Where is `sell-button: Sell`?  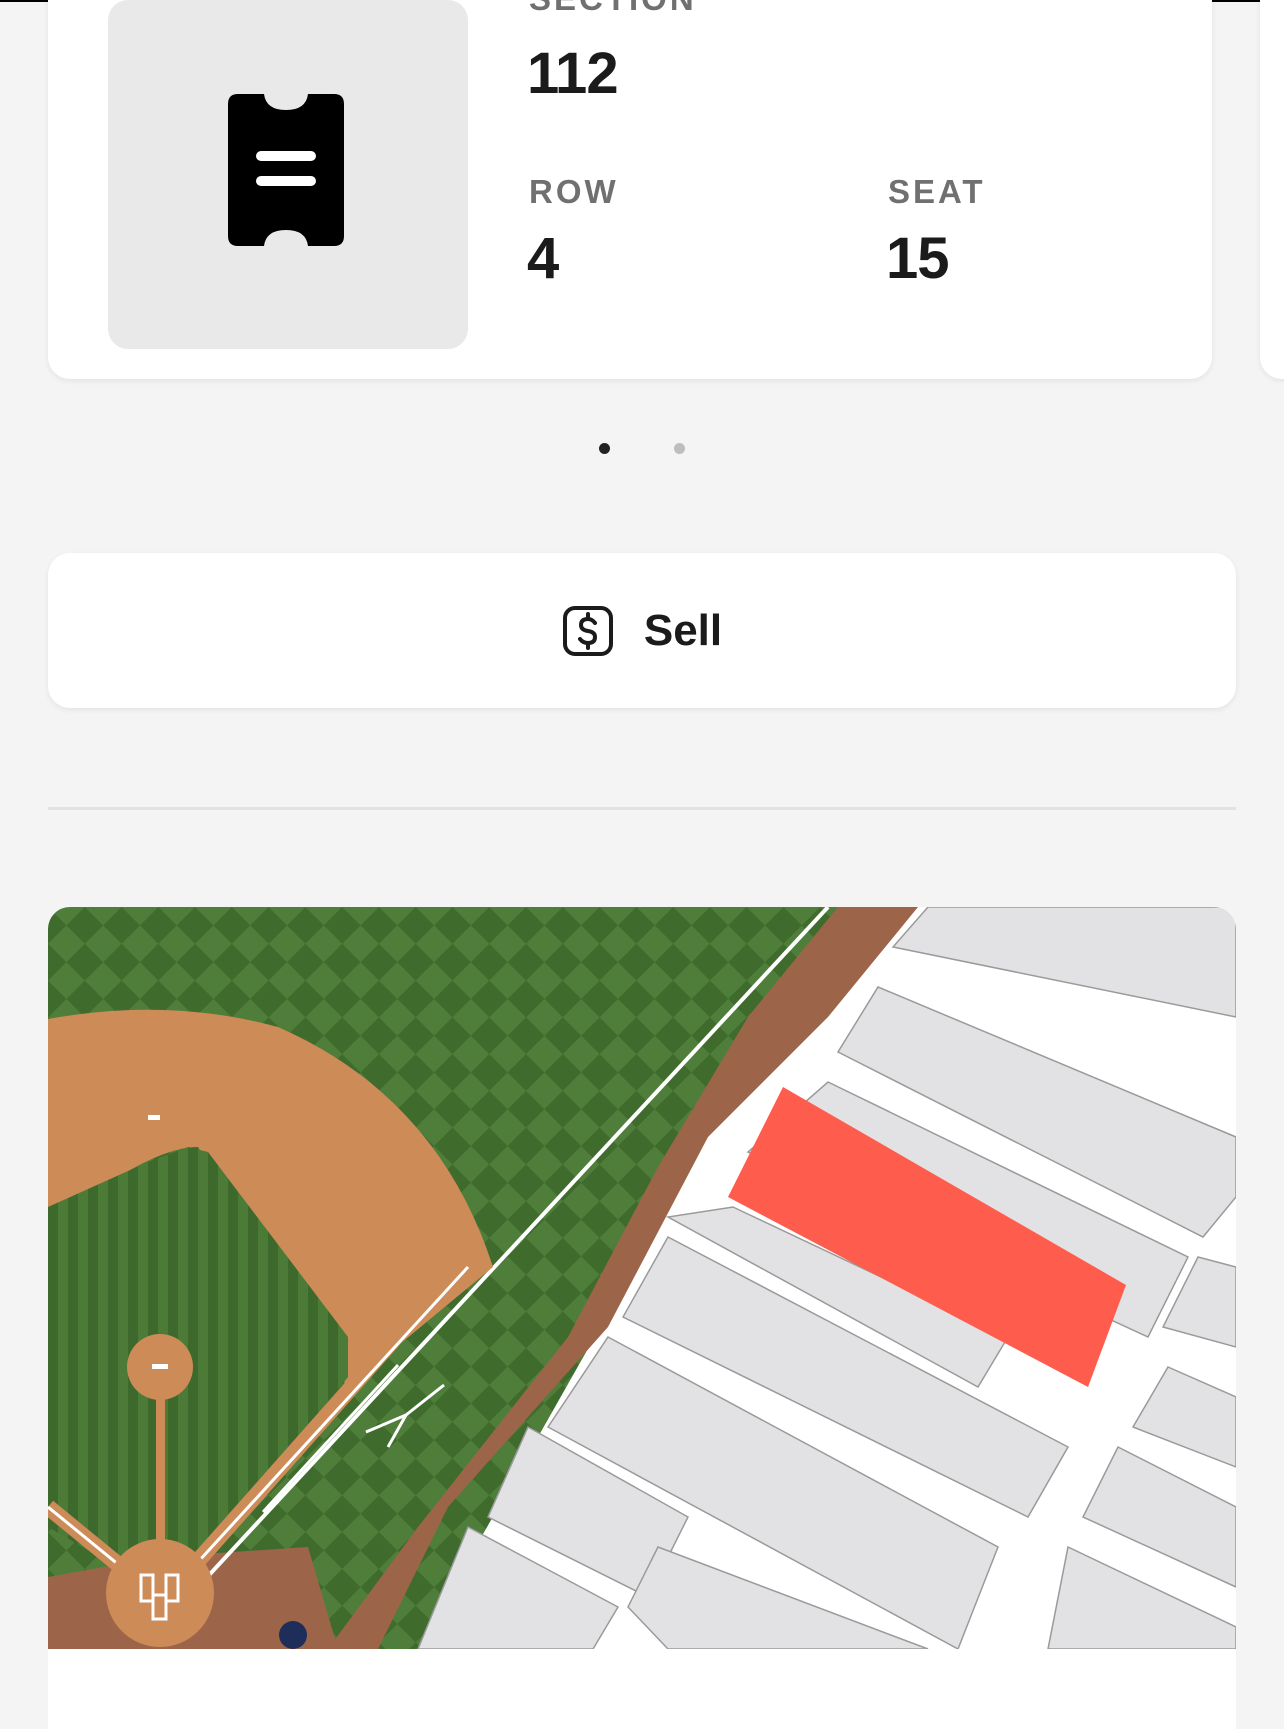 sell-button: Sell is located at coordinates (642, 630).